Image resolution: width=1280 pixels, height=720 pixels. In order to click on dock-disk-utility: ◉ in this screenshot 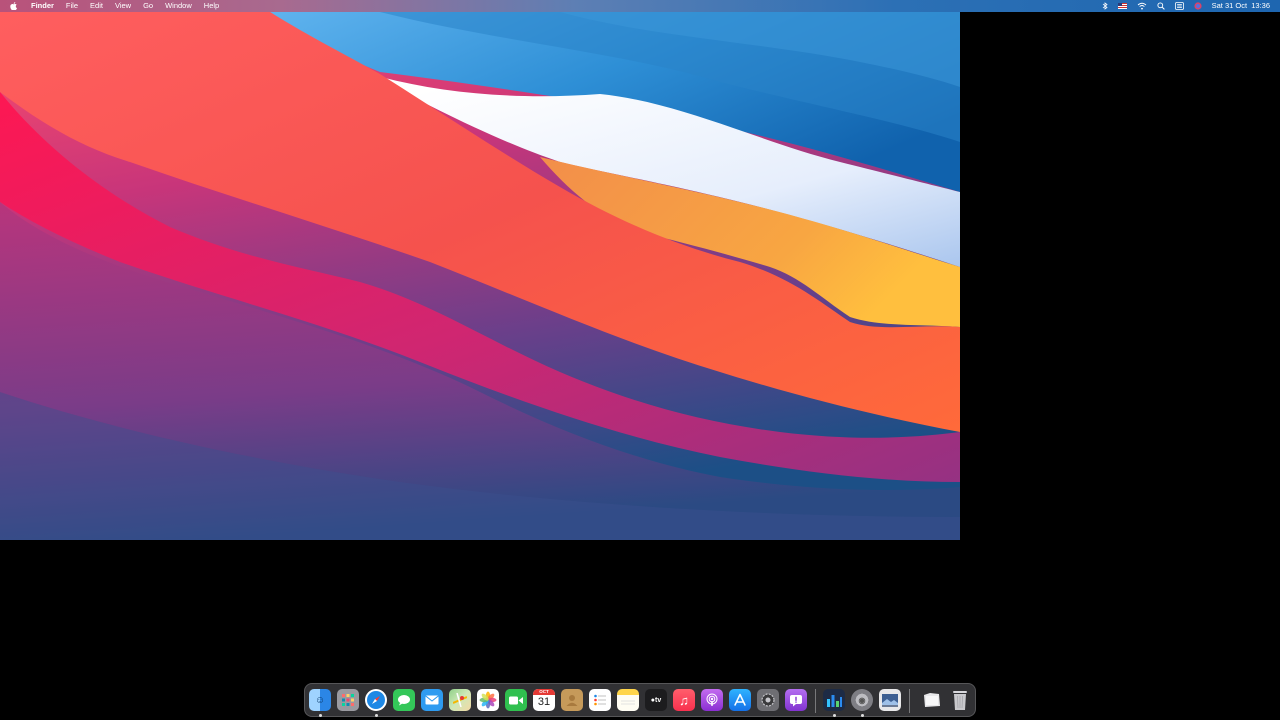, I will do `click(862, 700)`.